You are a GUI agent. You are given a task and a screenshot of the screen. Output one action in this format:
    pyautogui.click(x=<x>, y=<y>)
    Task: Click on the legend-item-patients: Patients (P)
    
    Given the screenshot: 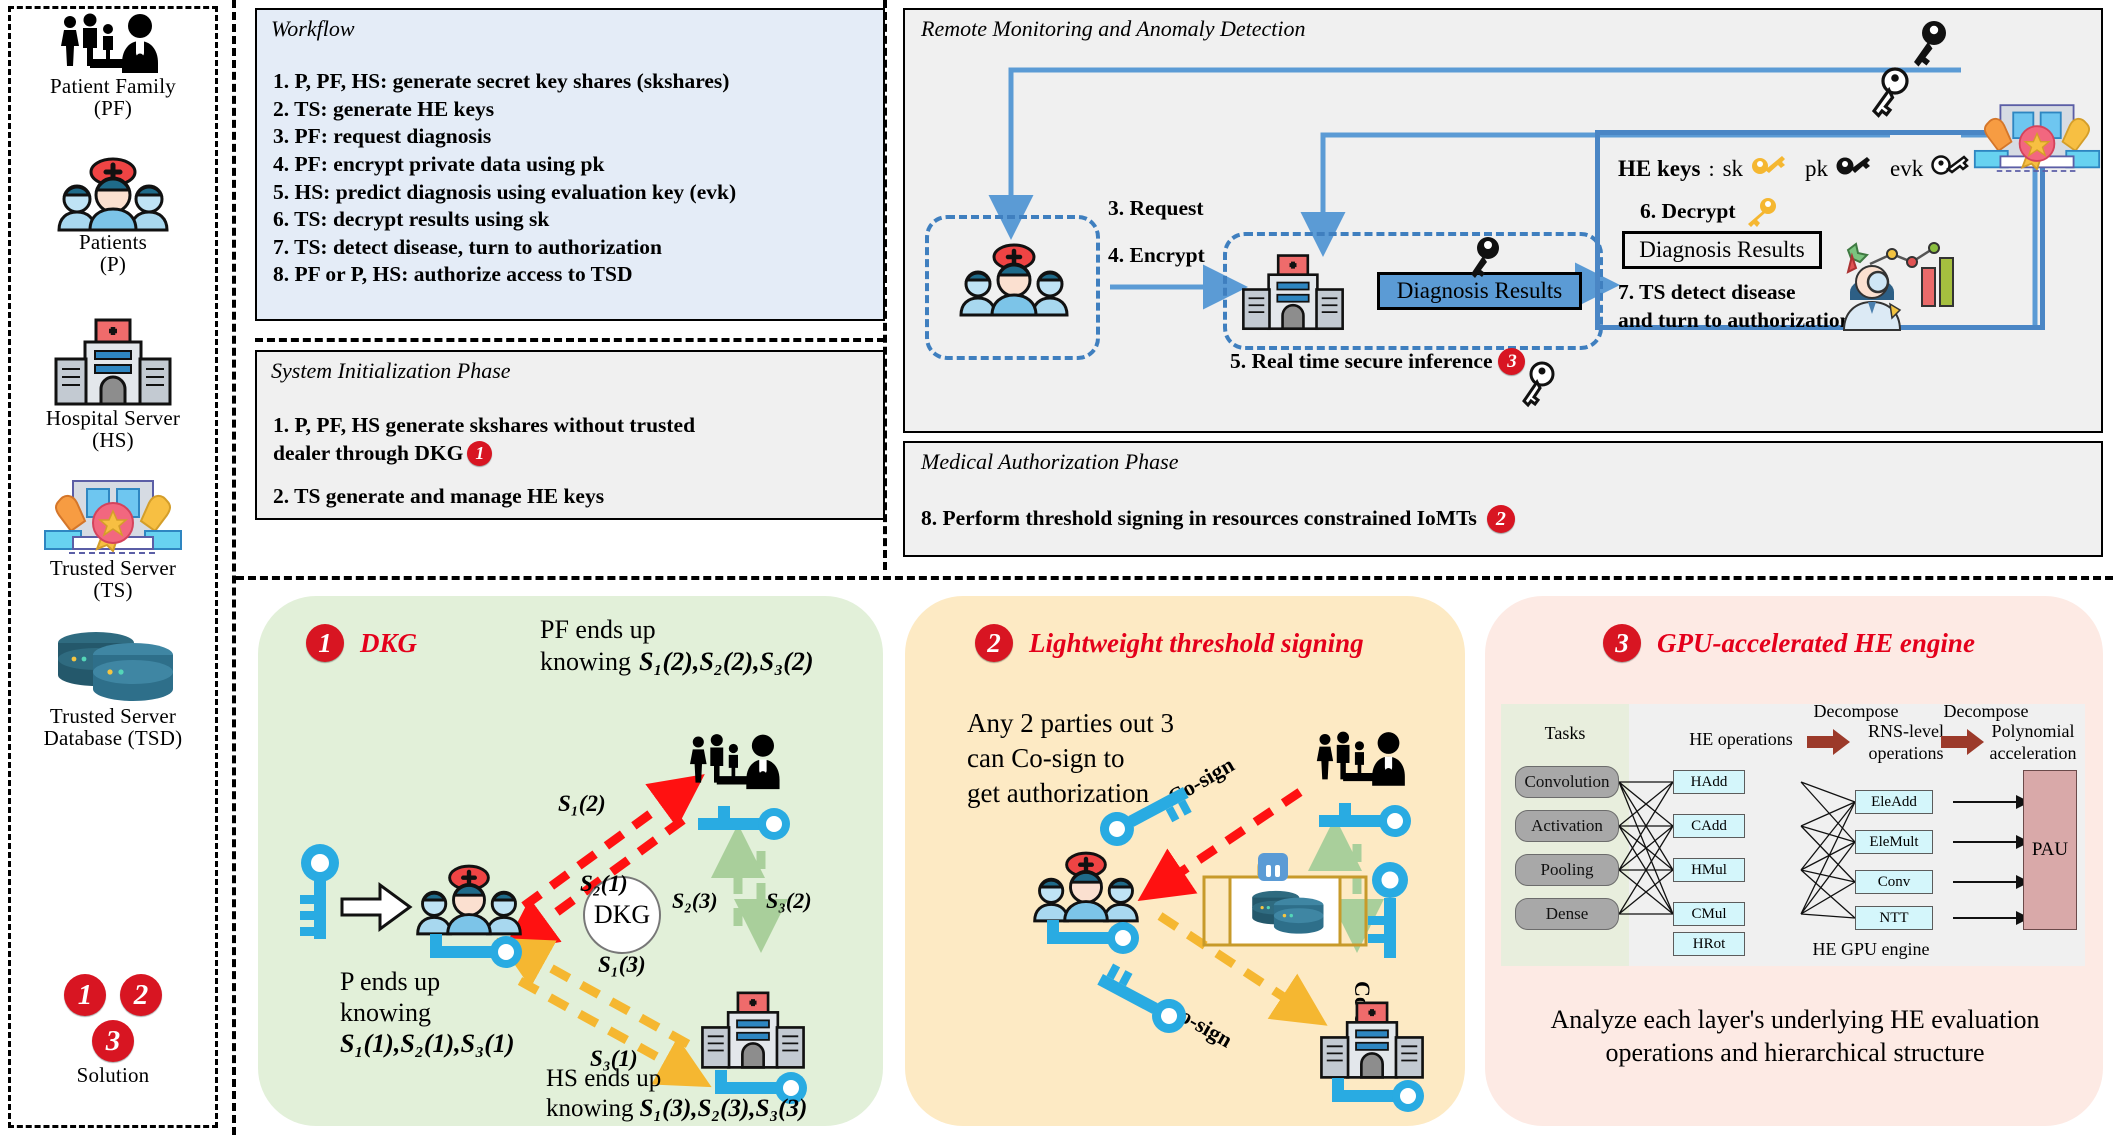 What is the action you would take?
    pyautogui.click(x=113, y=217)
    